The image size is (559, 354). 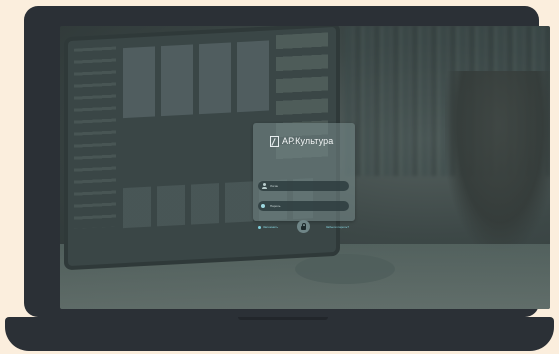 I want to click on user-icon, so click(x=264, y=186).